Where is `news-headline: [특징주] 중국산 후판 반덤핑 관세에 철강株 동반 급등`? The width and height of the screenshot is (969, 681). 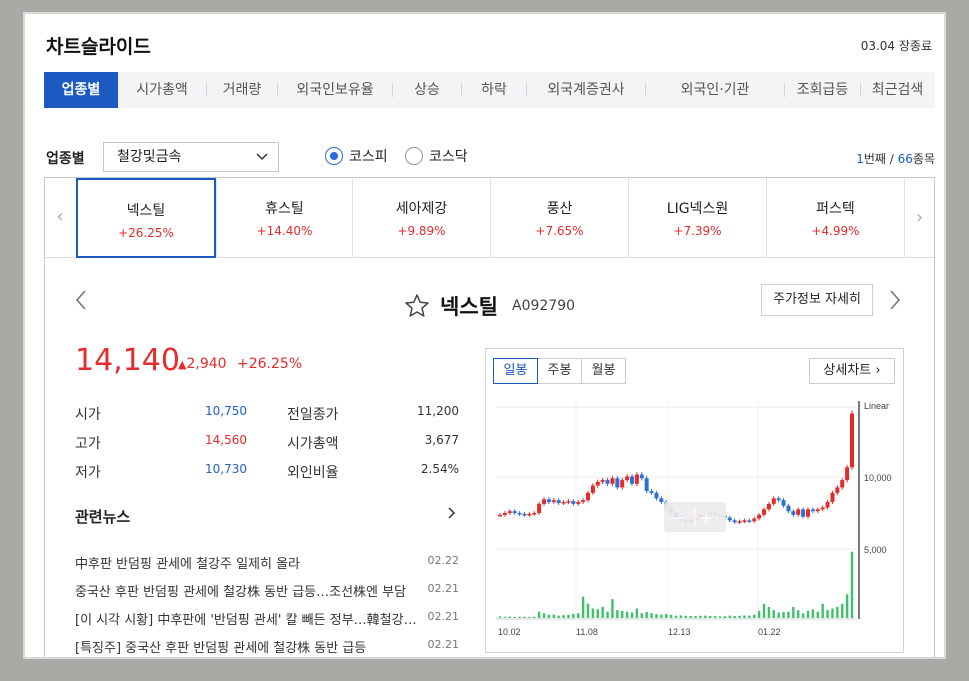 news-headline: [특징주] 중국산 후판 반덤핑 관세에 철강株 동반 급등 is located at coordinates (221, 648).